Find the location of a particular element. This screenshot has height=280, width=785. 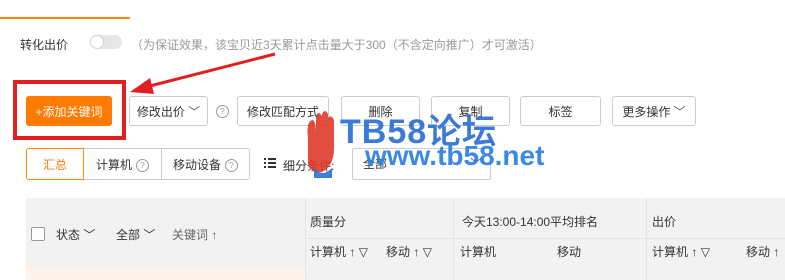

rank-header: 今天13:00-14:00平均排名 is located at coordinates (530, 222).